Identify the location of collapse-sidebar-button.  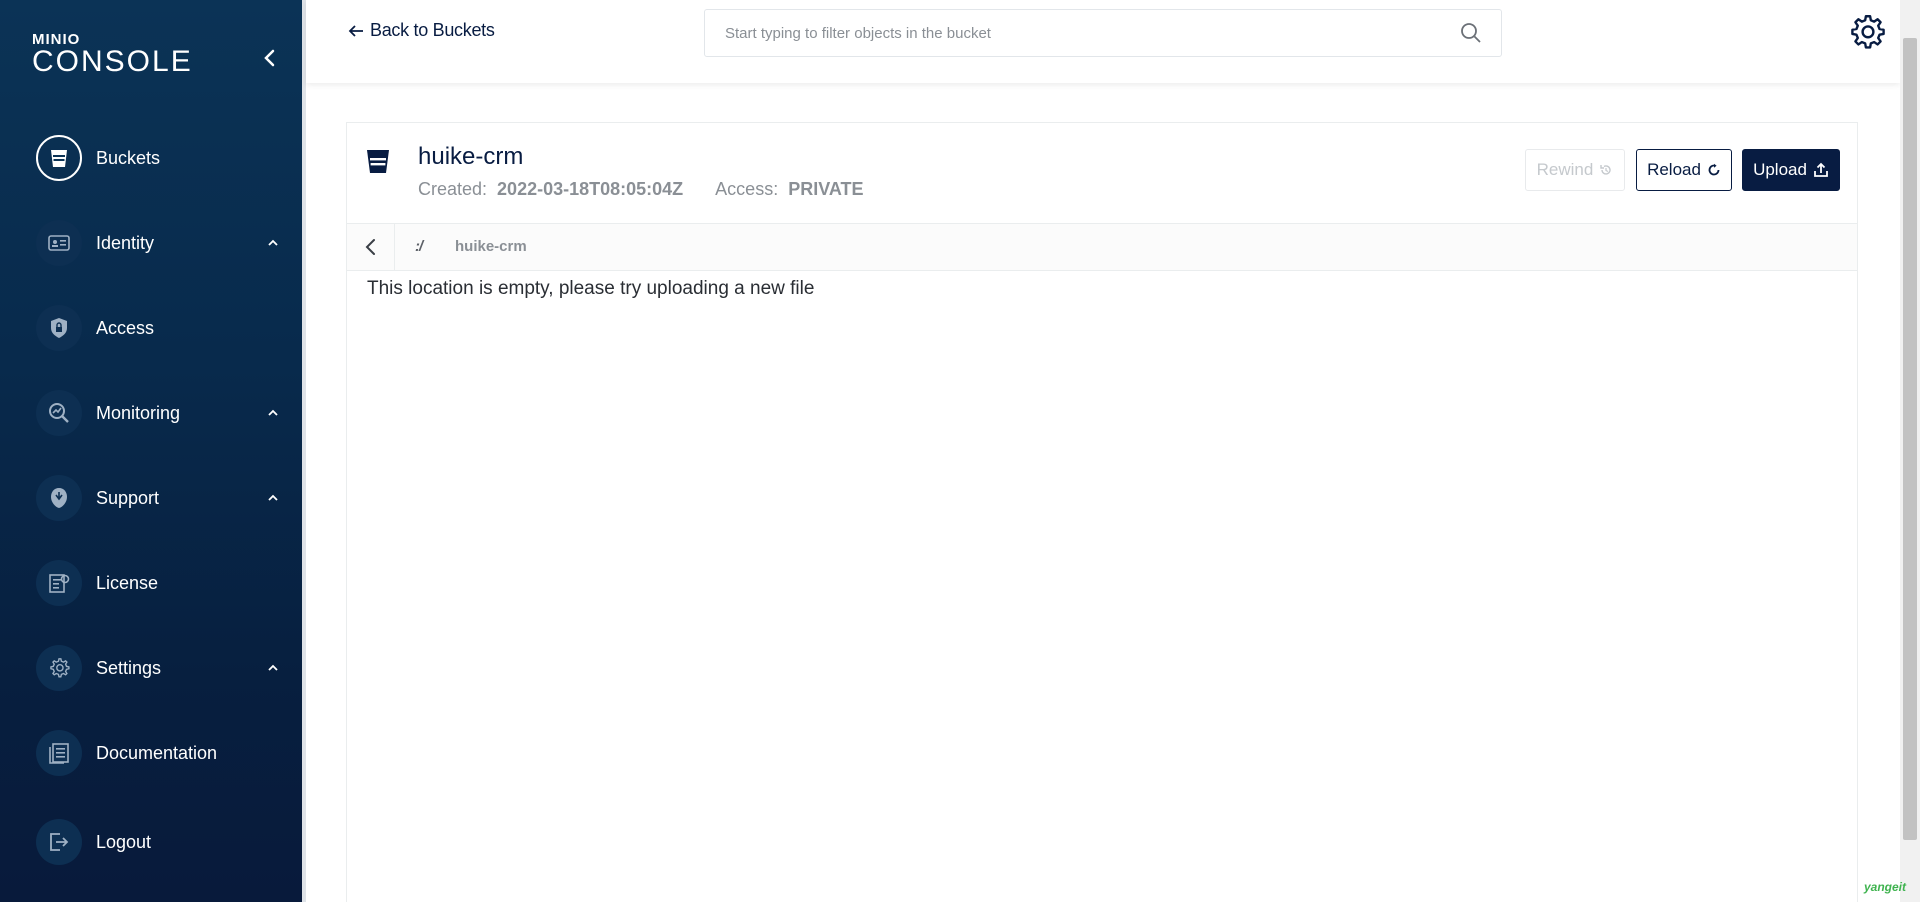
(270, 58).